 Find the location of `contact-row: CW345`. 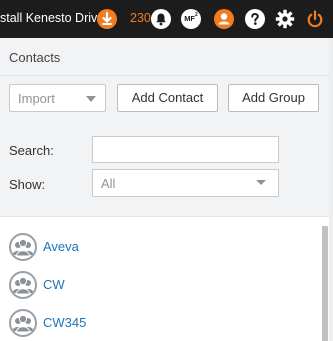

contact-row: CW345 is located at coordinates (159, 322).